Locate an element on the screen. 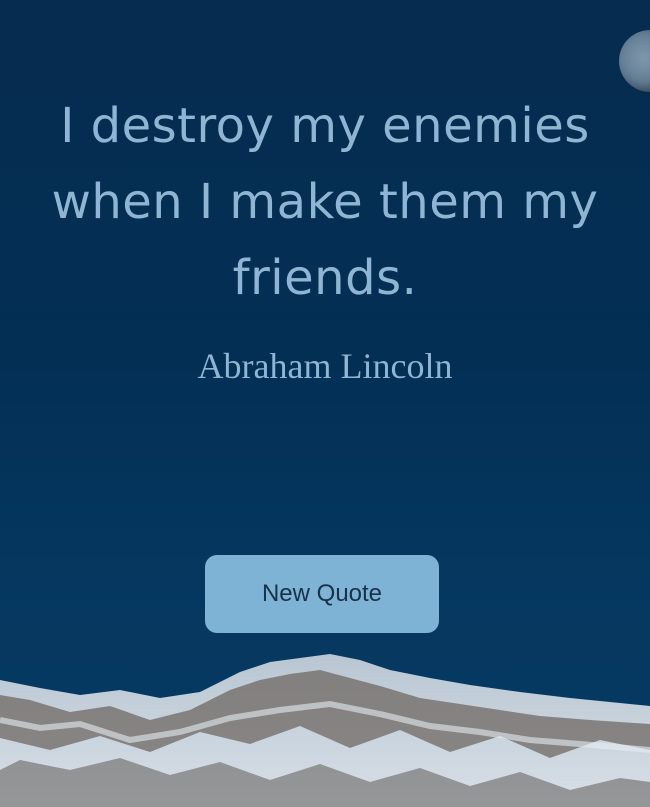 The height and width of the screenshot is (807, 650). new-quote-button: New Quote is located at coordinates (322, 594).